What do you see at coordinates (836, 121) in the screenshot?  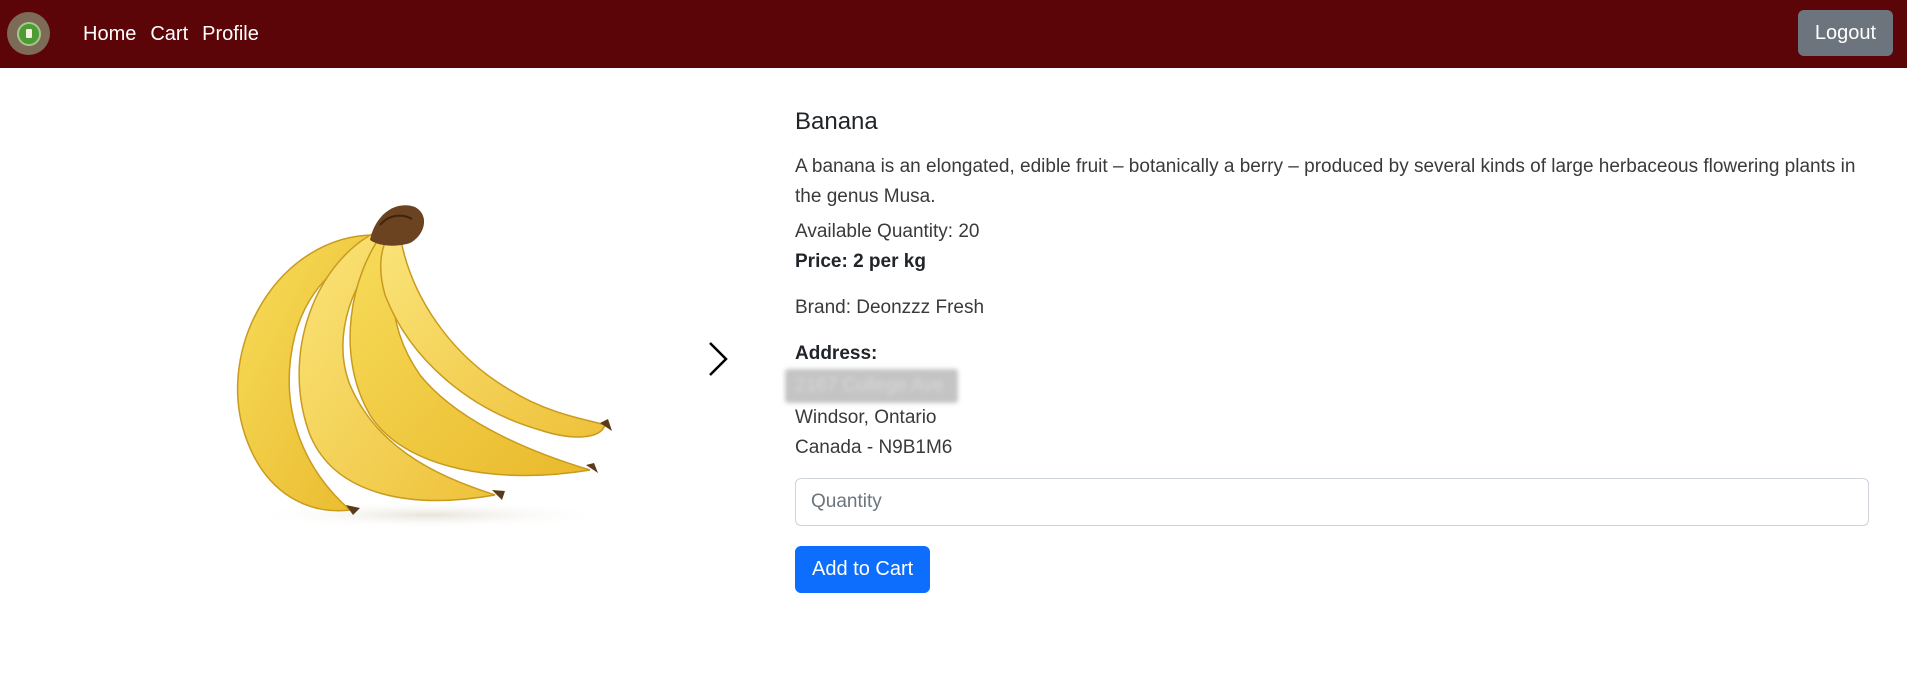 I see `product-title: Banana` at bounding box center [836, 121].